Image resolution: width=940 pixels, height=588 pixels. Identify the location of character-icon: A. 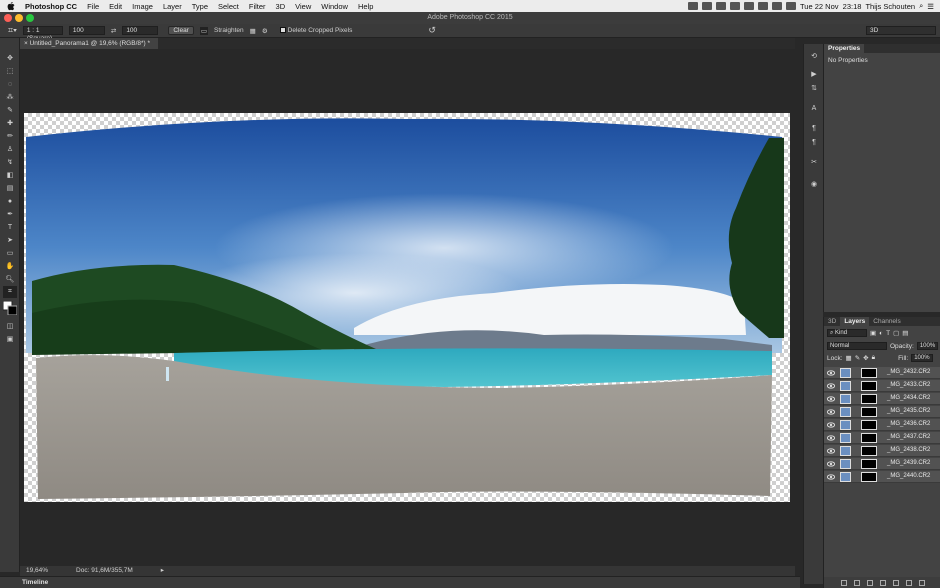
(814, 108).